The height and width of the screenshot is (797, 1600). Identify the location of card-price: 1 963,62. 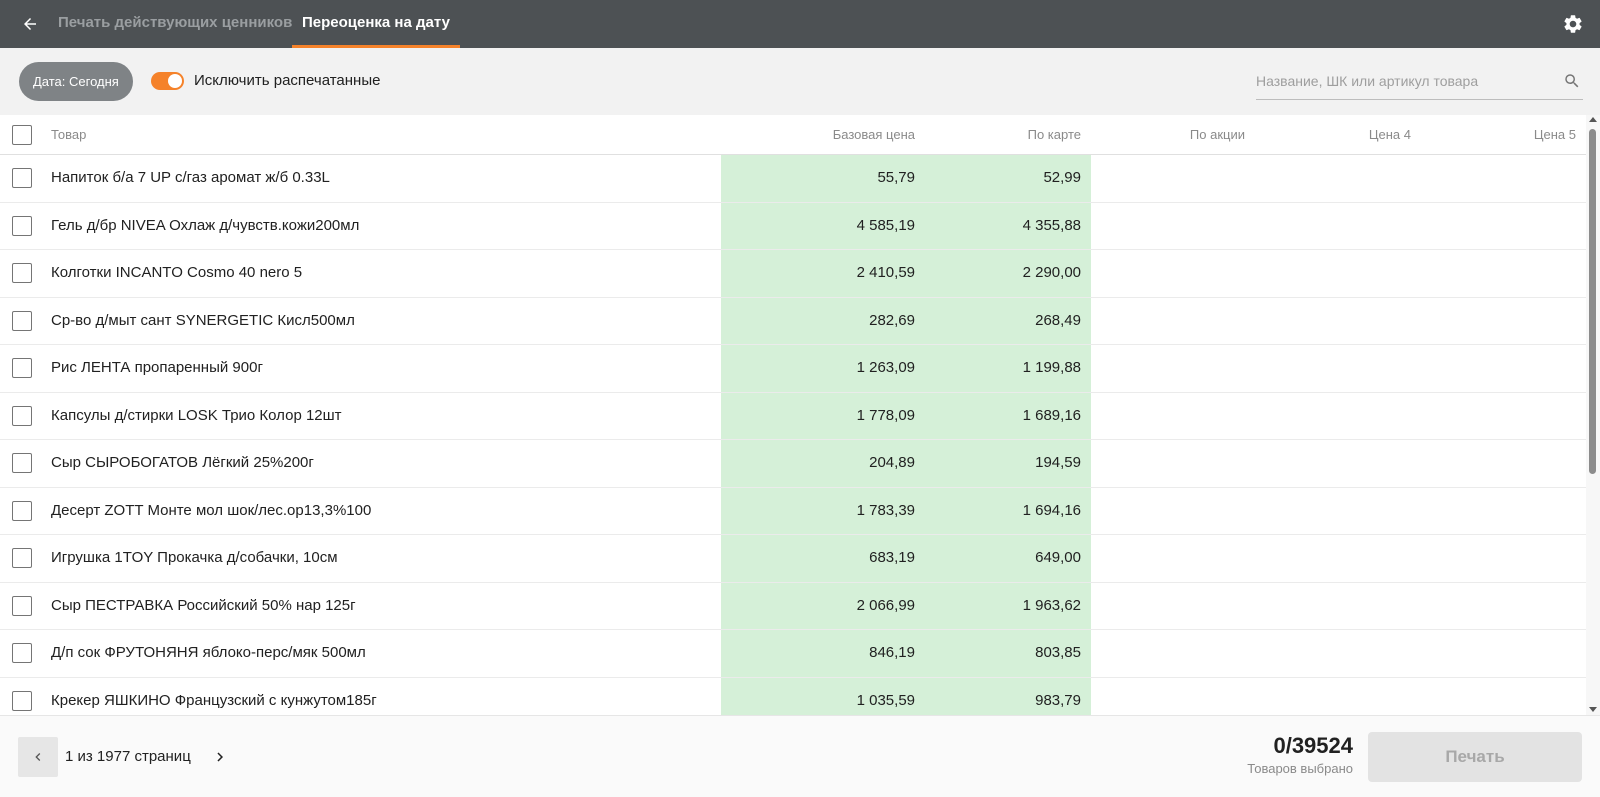
(1051, 605).